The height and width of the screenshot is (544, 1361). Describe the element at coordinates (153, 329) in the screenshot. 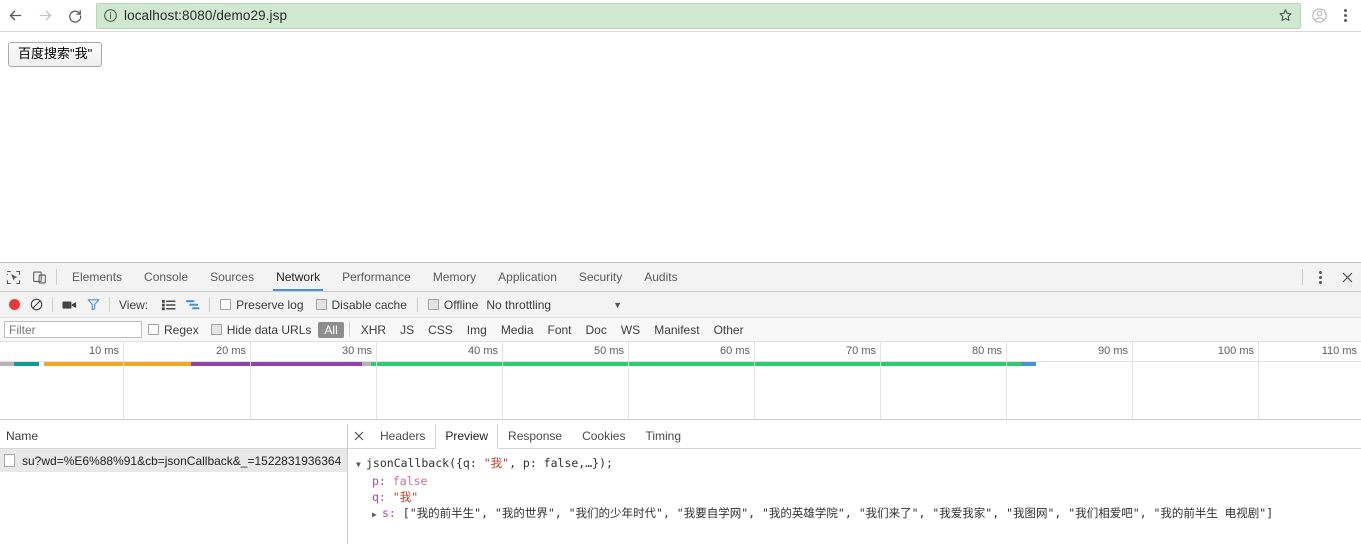

I see `checkbox-box` at that location.